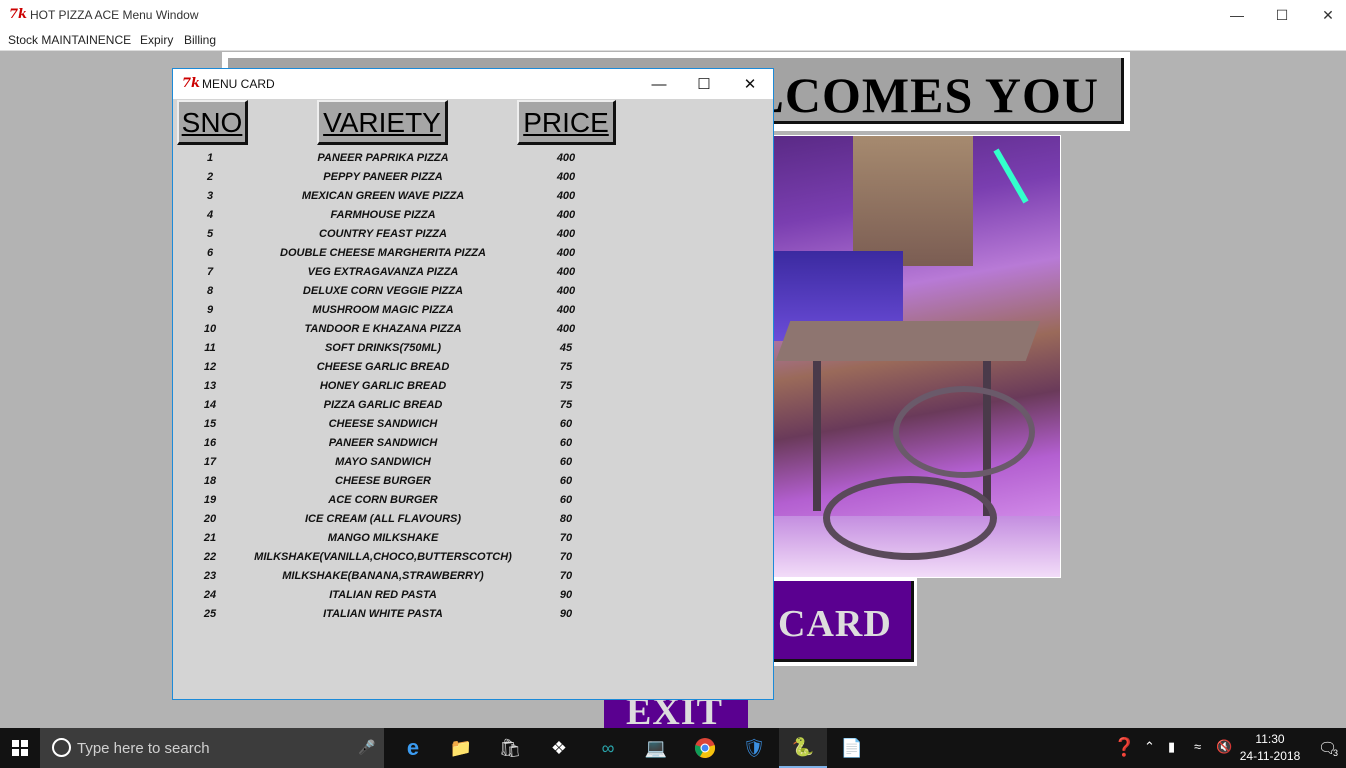  Describe the element at coordinates (20, 748) in the screenshot. I see `start-button` at that location.